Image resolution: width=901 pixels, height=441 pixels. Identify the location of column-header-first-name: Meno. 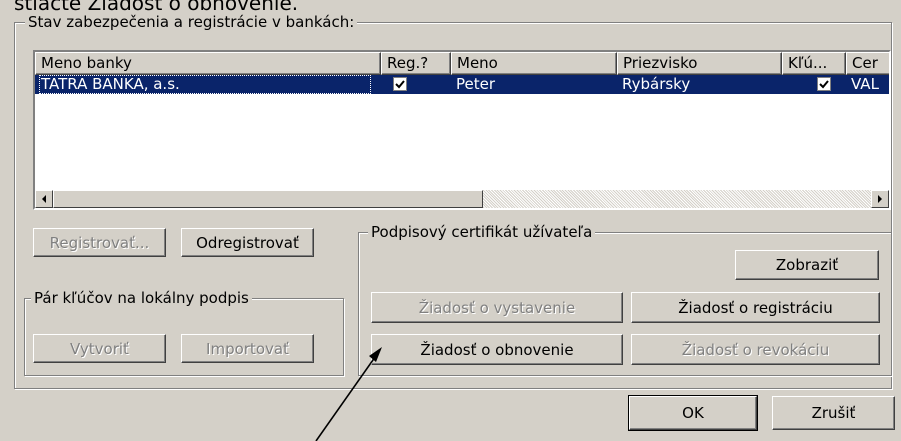
(534, 63).